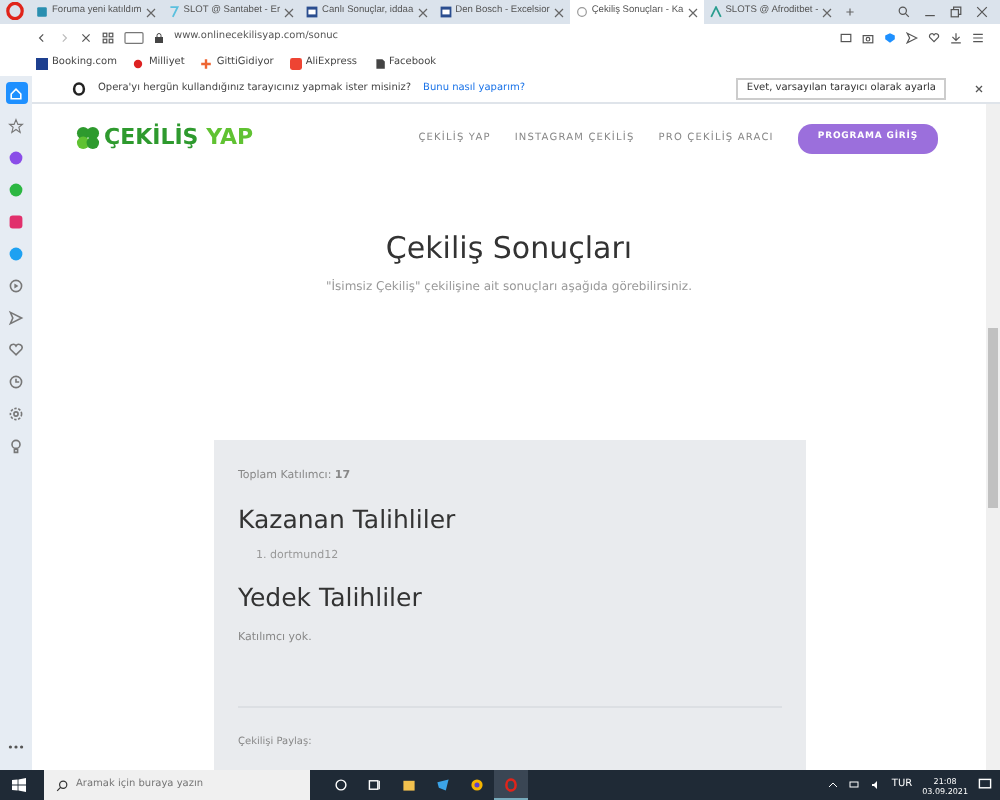  I want to click on lock-icon, so click(159, 37).